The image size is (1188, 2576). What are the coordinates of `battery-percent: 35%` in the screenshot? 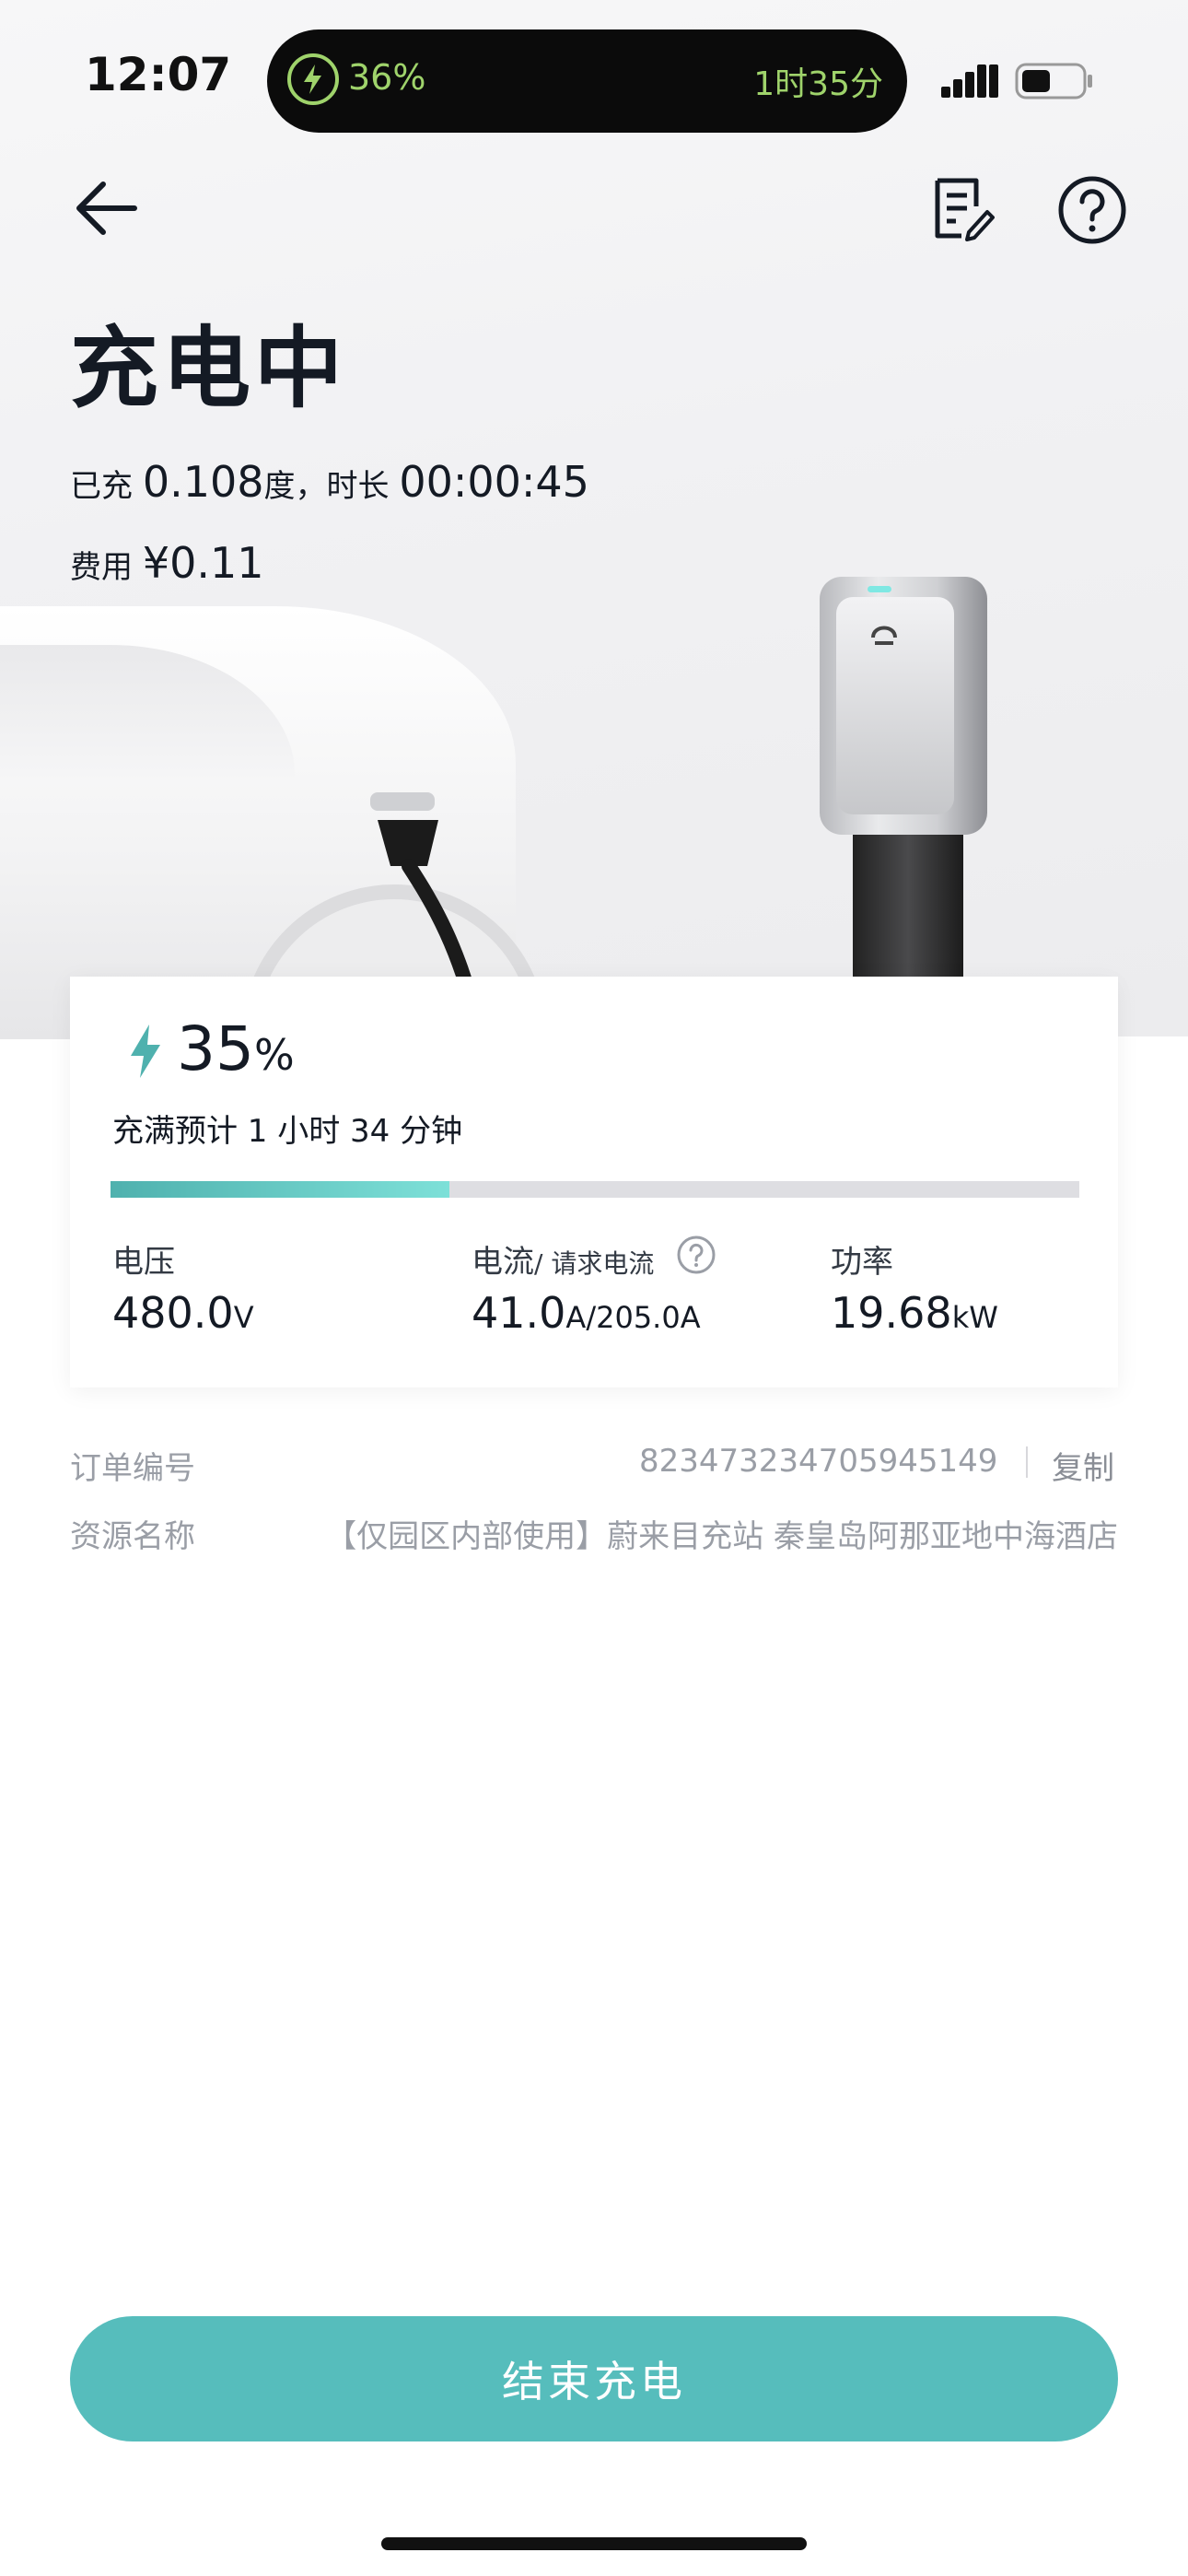 It's located at (236, 1048).